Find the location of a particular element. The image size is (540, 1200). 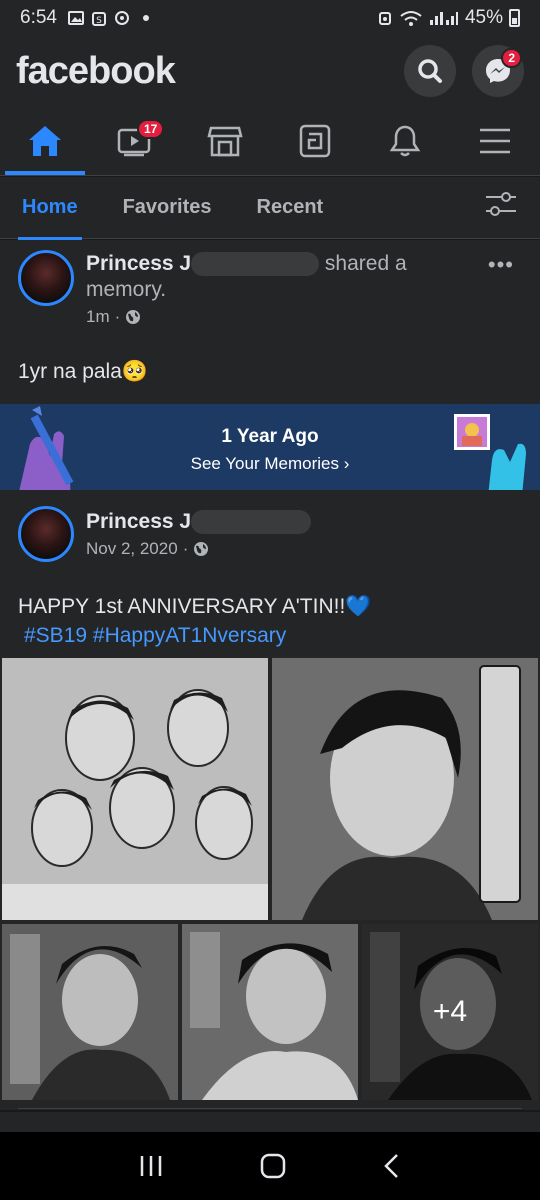

post-author-line: Princess J is located at coordinates (199, 521).